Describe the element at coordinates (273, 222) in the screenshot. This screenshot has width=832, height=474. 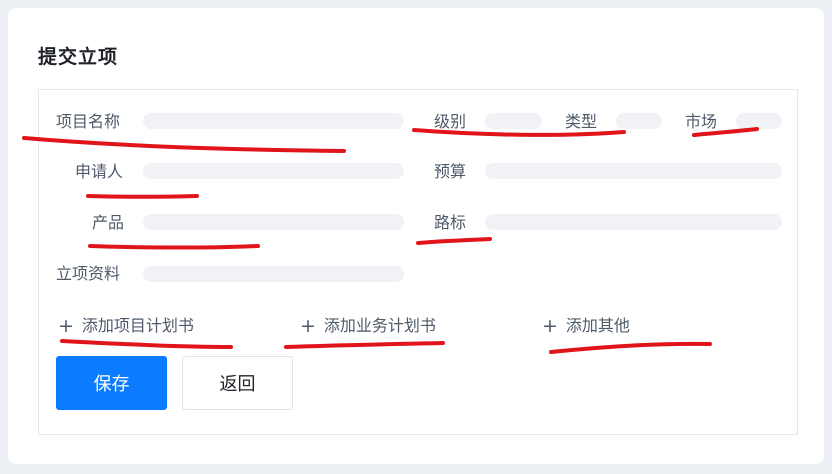
I see `product-field` at that location.